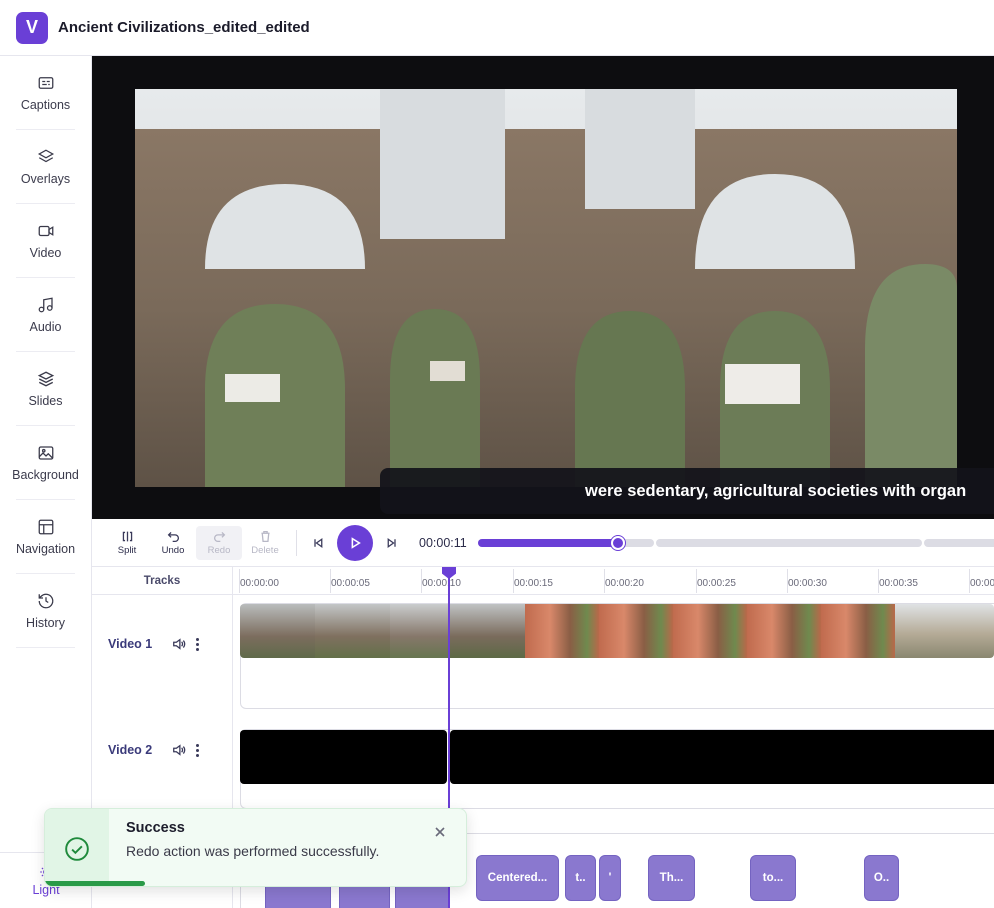 The height and width of the screenshot is (908, 994). What do you see at coordinates (45, 611) in the screenshot?
I see `sidebar-item-history: History` at bounding box center [45, 611].